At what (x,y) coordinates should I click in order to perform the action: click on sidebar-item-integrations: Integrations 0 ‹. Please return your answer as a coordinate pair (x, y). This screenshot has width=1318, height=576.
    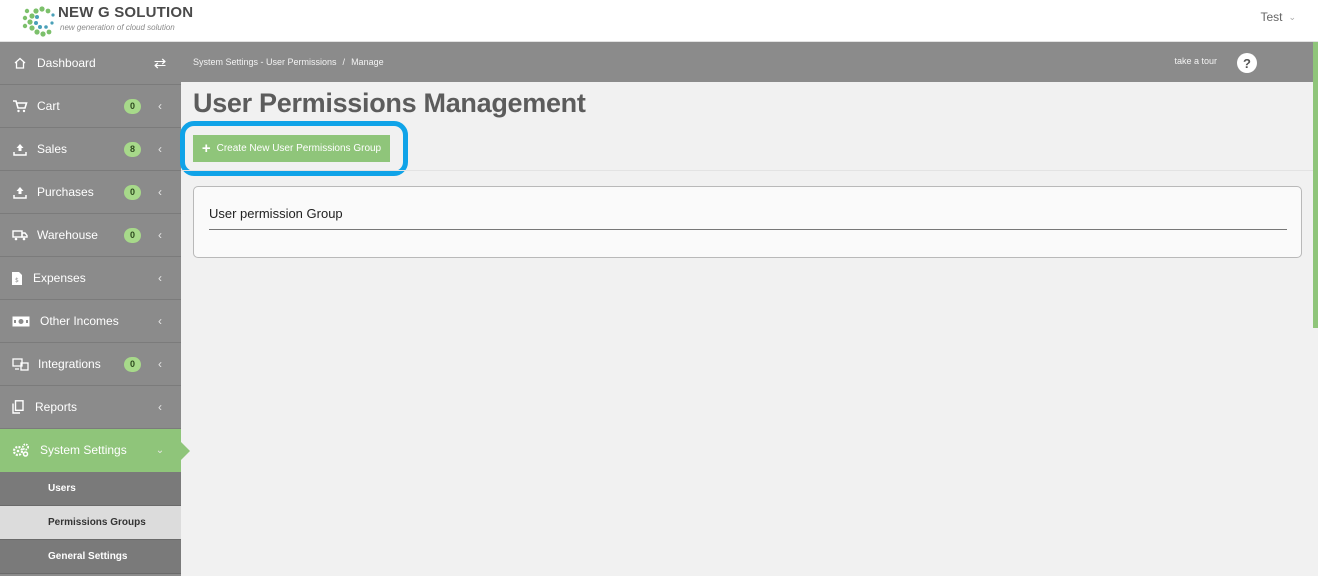
    Looking at the image, I should click on (90, 364).